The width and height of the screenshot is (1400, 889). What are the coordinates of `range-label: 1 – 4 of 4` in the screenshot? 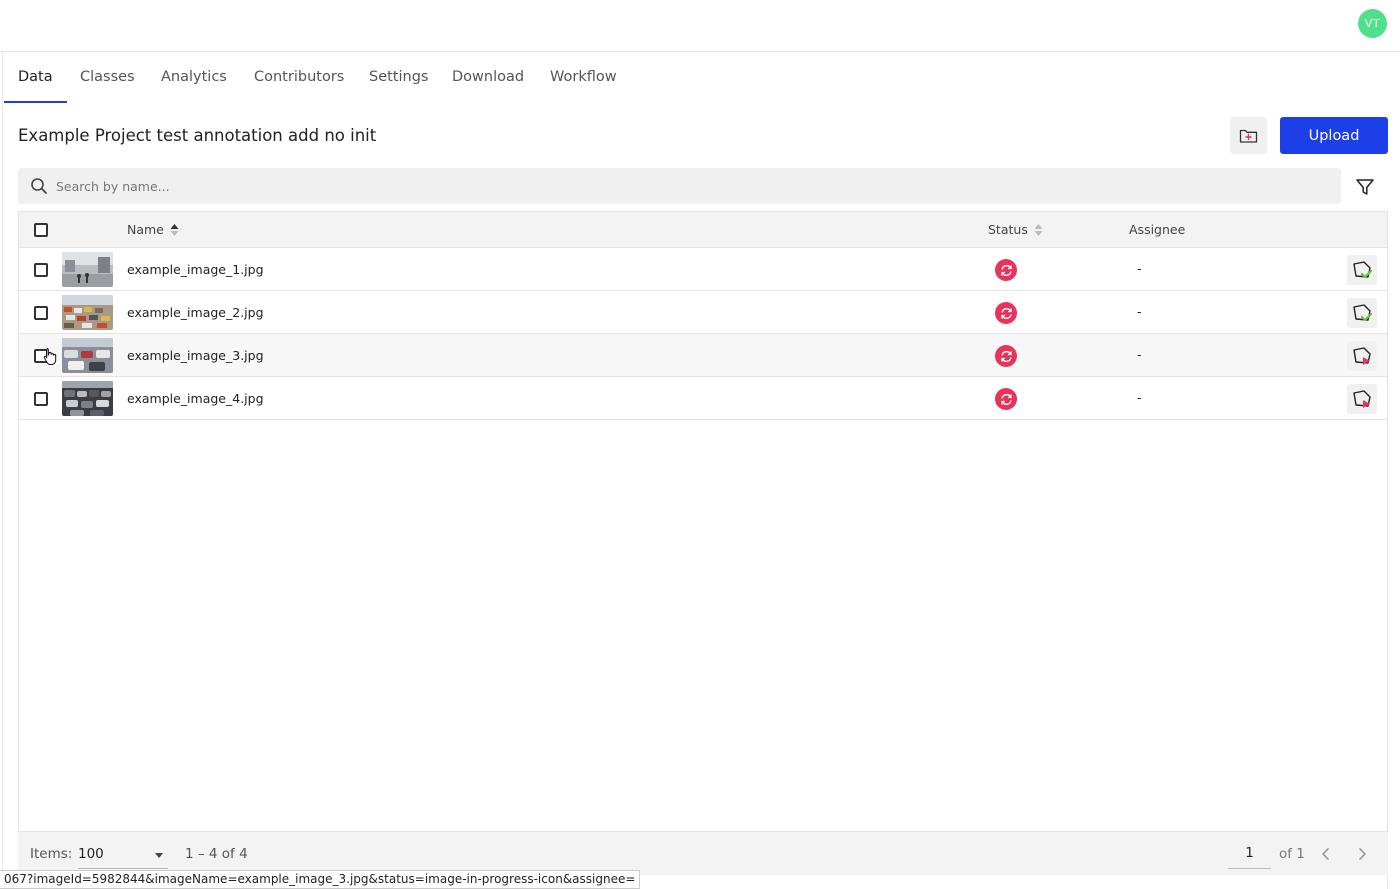 It's located at (216, 854).